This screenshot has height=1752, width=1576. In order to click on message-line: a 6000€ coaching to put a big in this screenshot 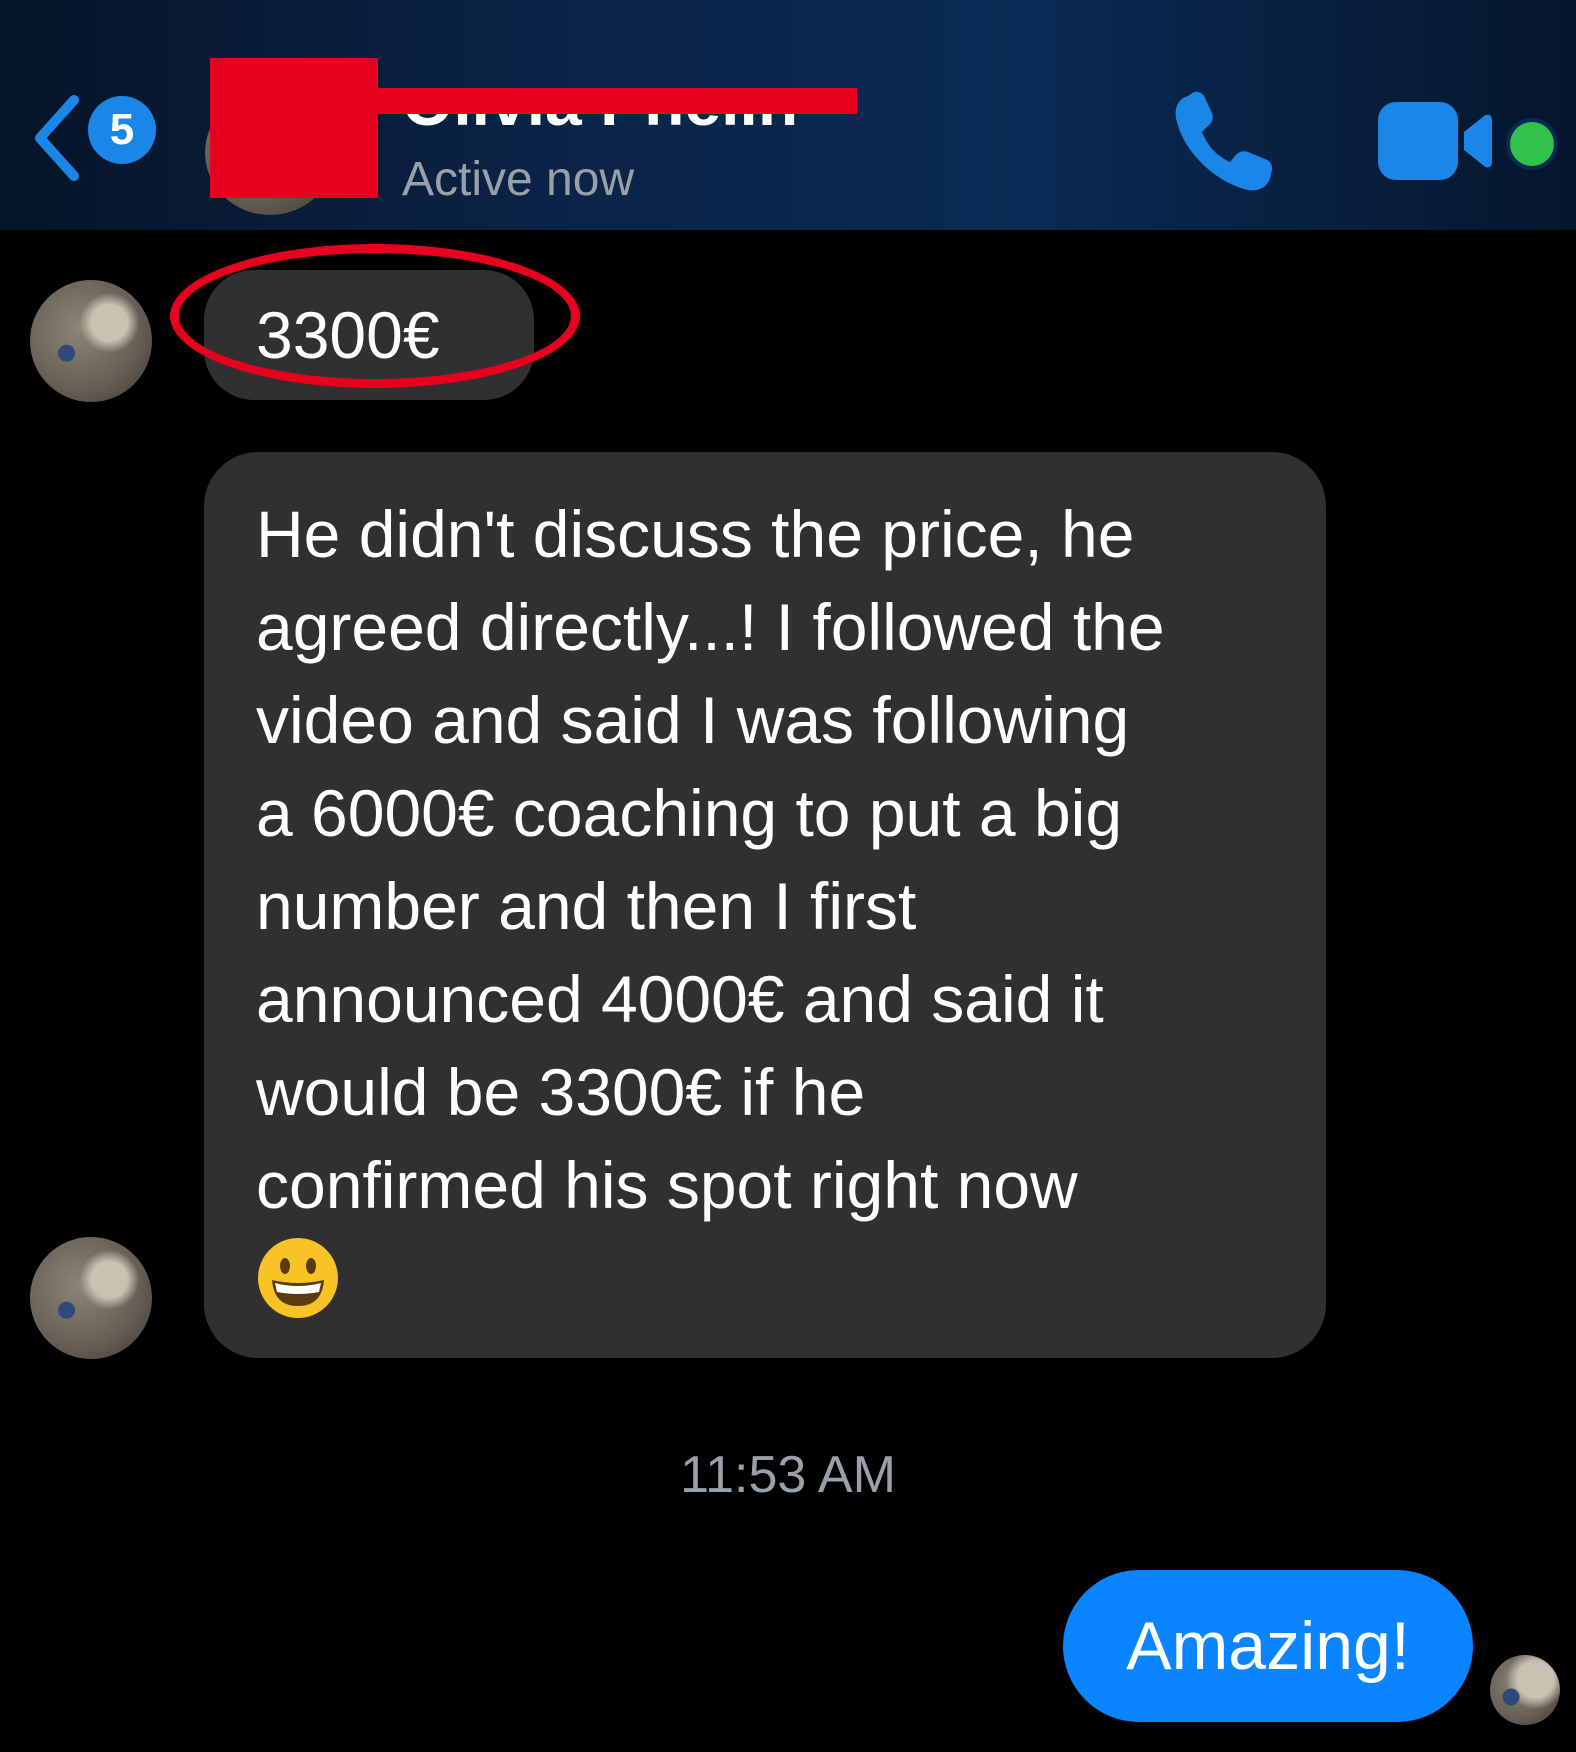, I will do `click(689, 813)`.